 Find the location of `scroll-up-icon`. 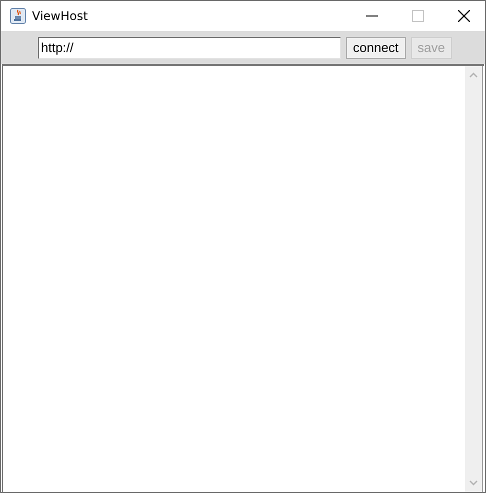

scroll-up-icon is located at coordinates (473, 75).